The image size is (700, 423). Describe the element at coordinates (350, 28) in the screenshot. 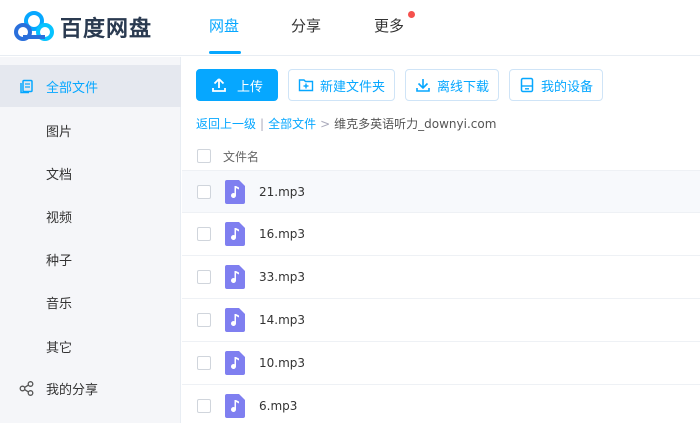

I see `top-header: 百度网盘 网盘 分享 更多` at that location.